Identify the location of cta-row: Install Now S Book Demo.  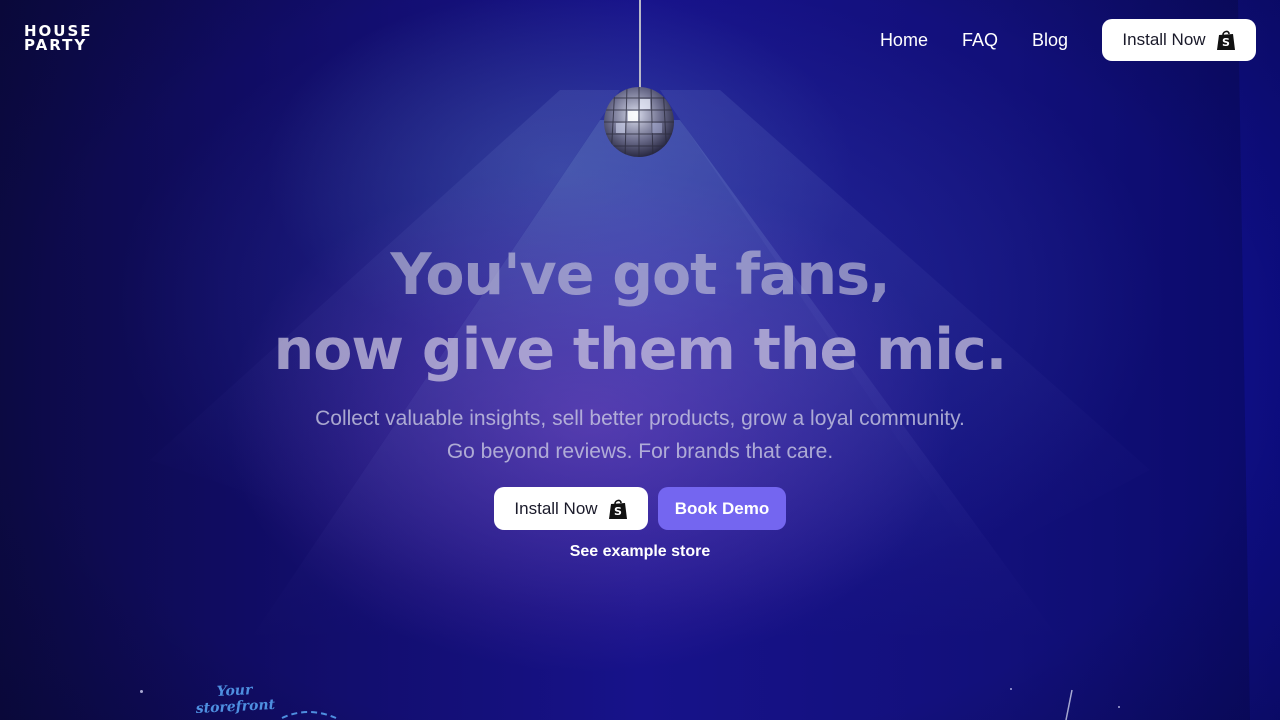
(640, 508).